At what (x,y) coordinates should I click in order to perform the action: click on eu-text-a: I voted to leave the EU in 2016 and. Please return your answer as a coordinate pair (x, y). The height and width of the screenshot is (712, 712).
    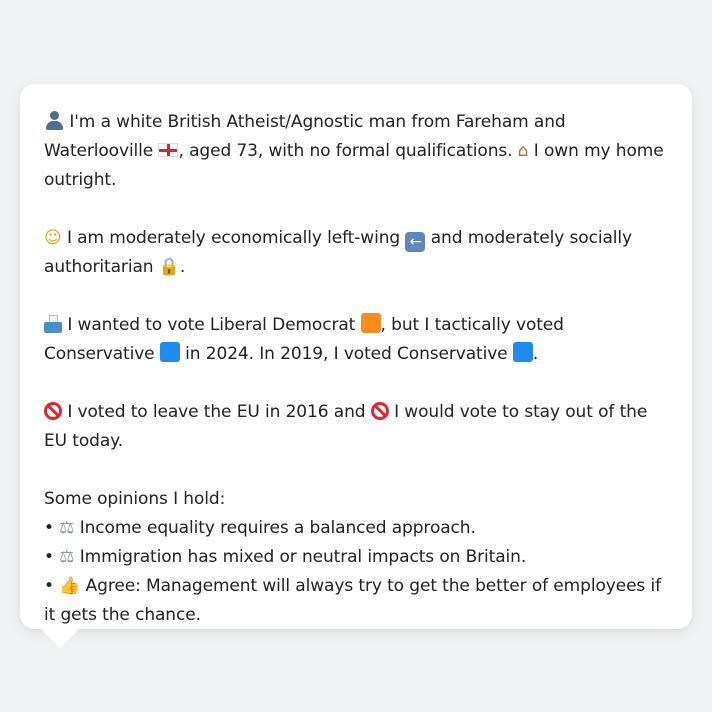
    Looking at the image, I should click on (216, 412).